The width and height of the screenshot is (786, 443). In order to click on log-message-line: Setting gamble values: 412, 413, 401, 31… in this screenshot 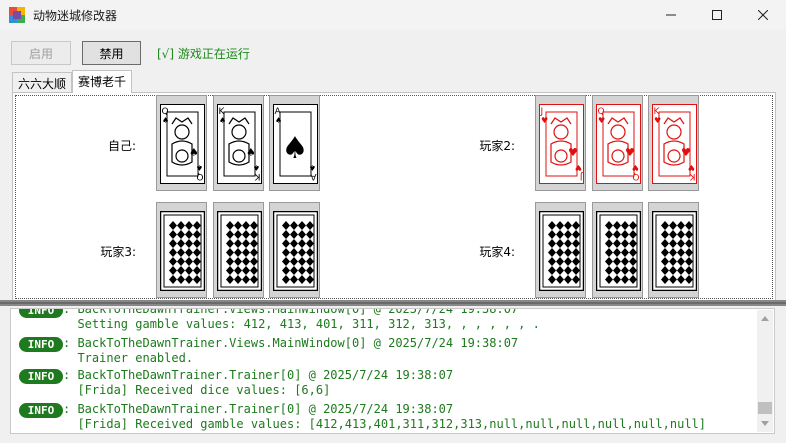, I will do `click(301, 324)`.